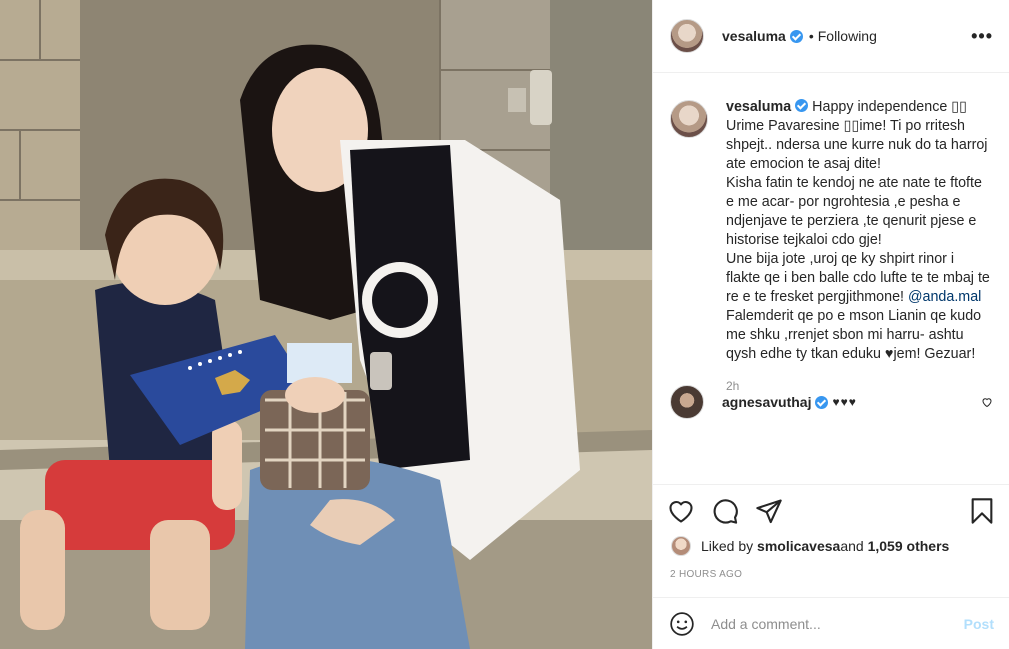 This screenshot has height=649, width=1009. I want to click on post-header: vesaluma • Following •••, so click(831, 36).